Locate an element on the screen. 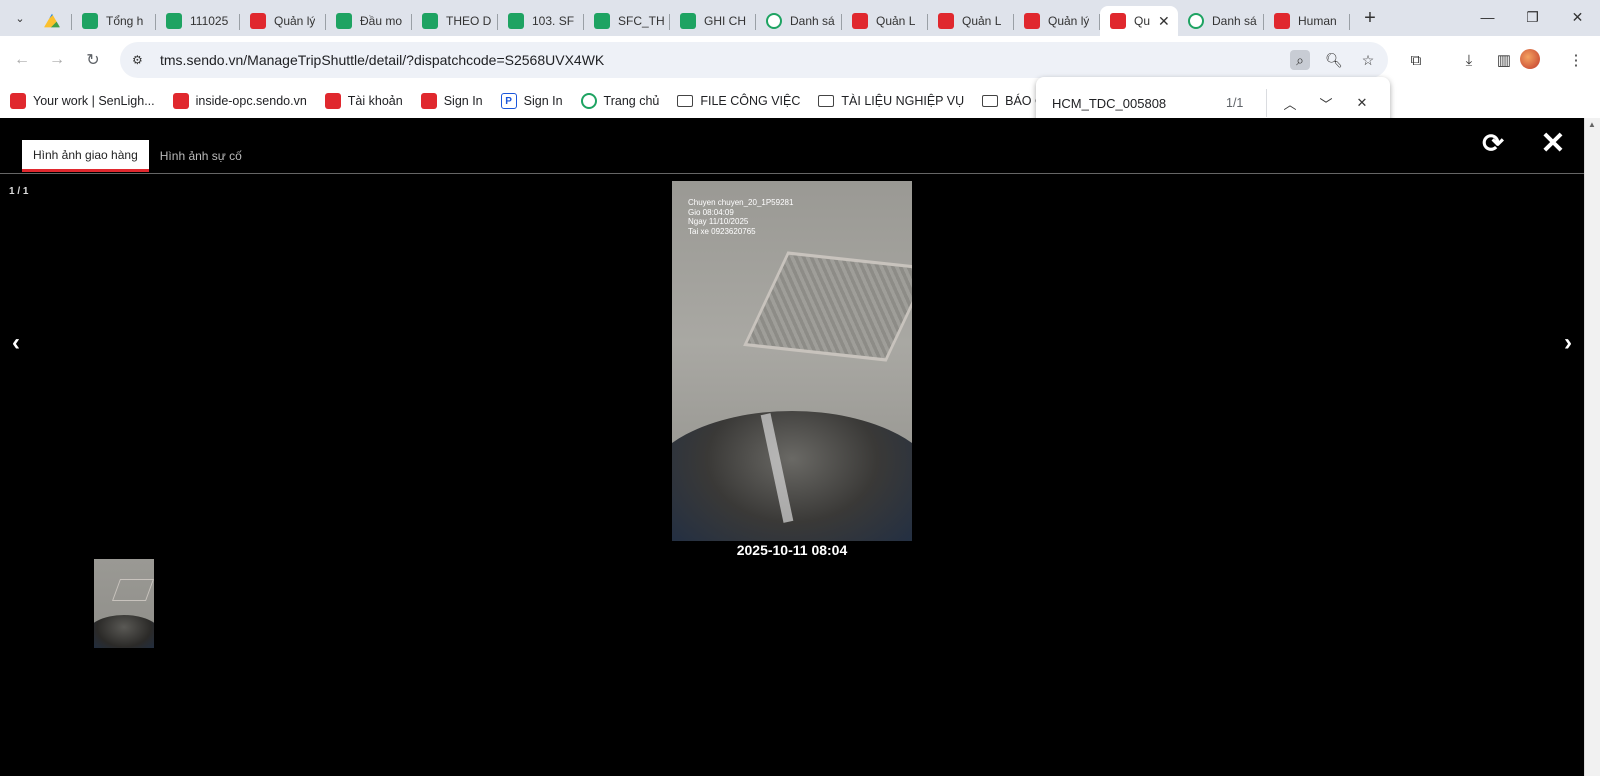 The width and height of the screenshot is (1600, 776). minimize-icon: — is located at coordinates (1487, 17).